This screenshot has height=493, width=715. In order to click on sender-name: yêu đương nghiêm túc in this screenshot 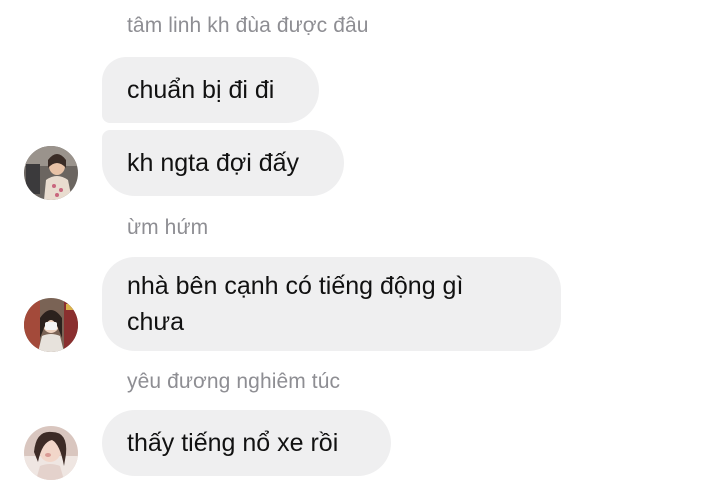, I will do `click(234, 381)`.